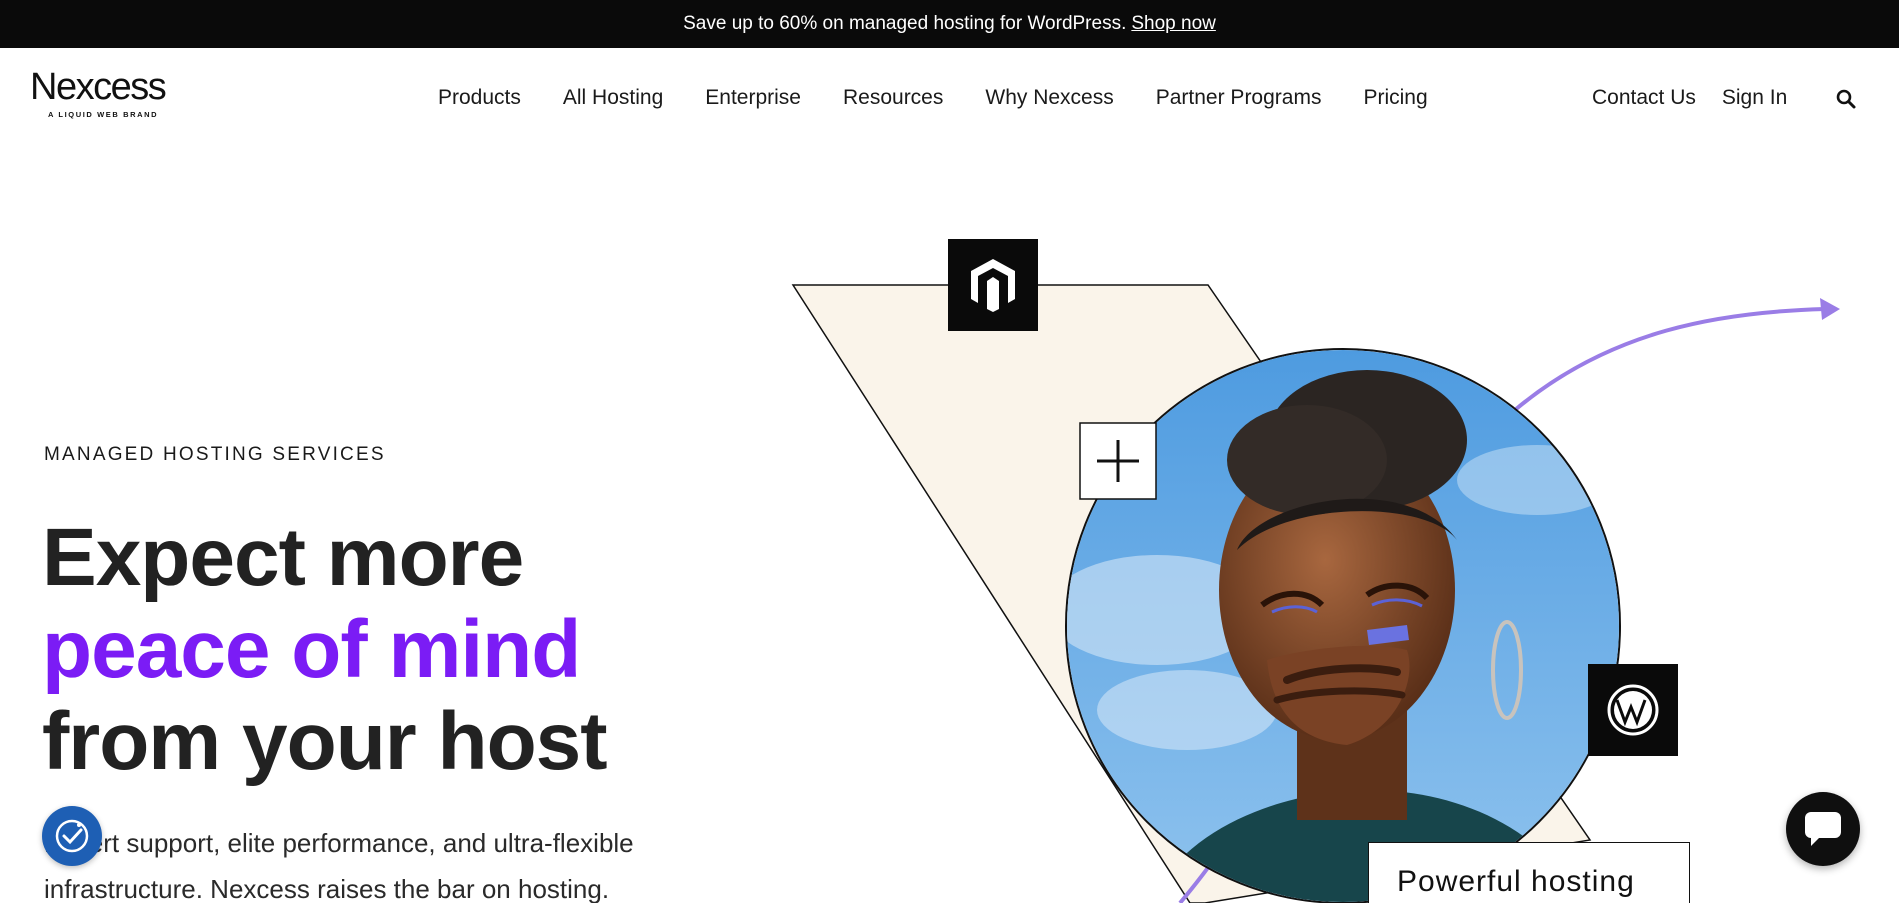  Describe the element at coordinates (1702, 98) in the screenshot. I see `utility-nav: Contact Us Sign In` at that location.